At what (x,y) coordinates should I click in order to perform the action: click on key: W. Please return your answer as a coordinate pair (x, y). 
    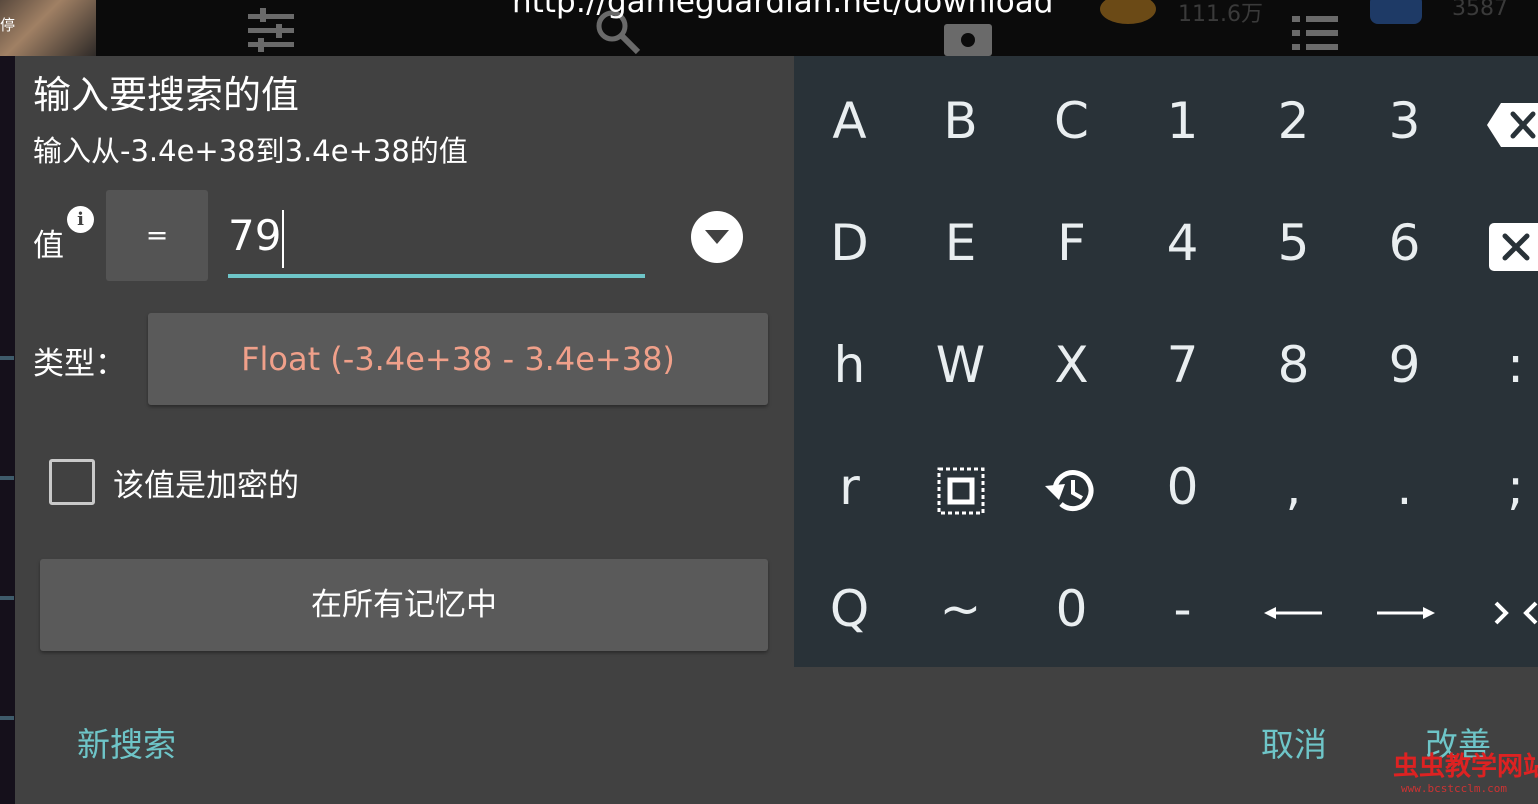
    Looking at the image, I should click on (960, 365).